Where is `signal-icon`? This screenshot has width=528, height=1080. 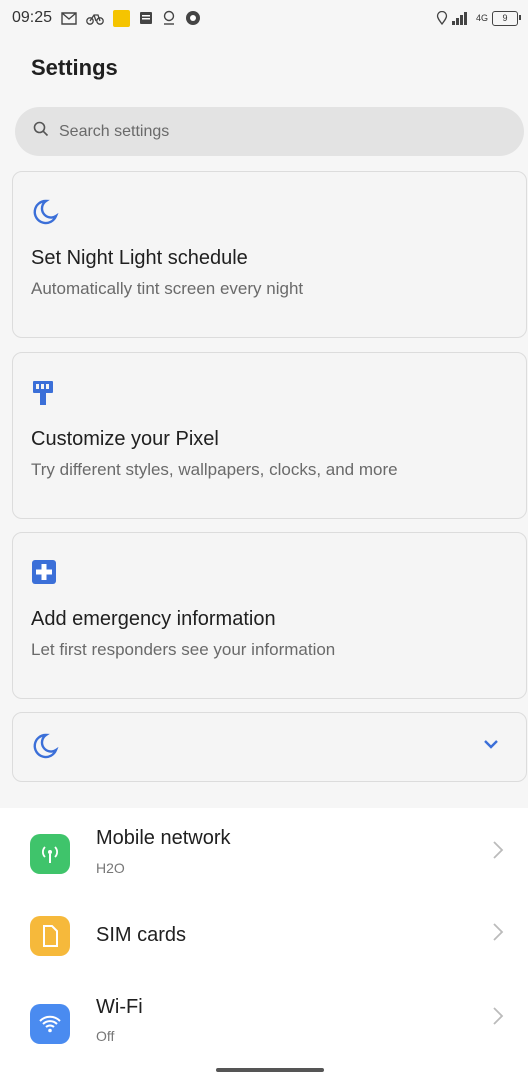
signal-icon is located at coordinates (461, 18).